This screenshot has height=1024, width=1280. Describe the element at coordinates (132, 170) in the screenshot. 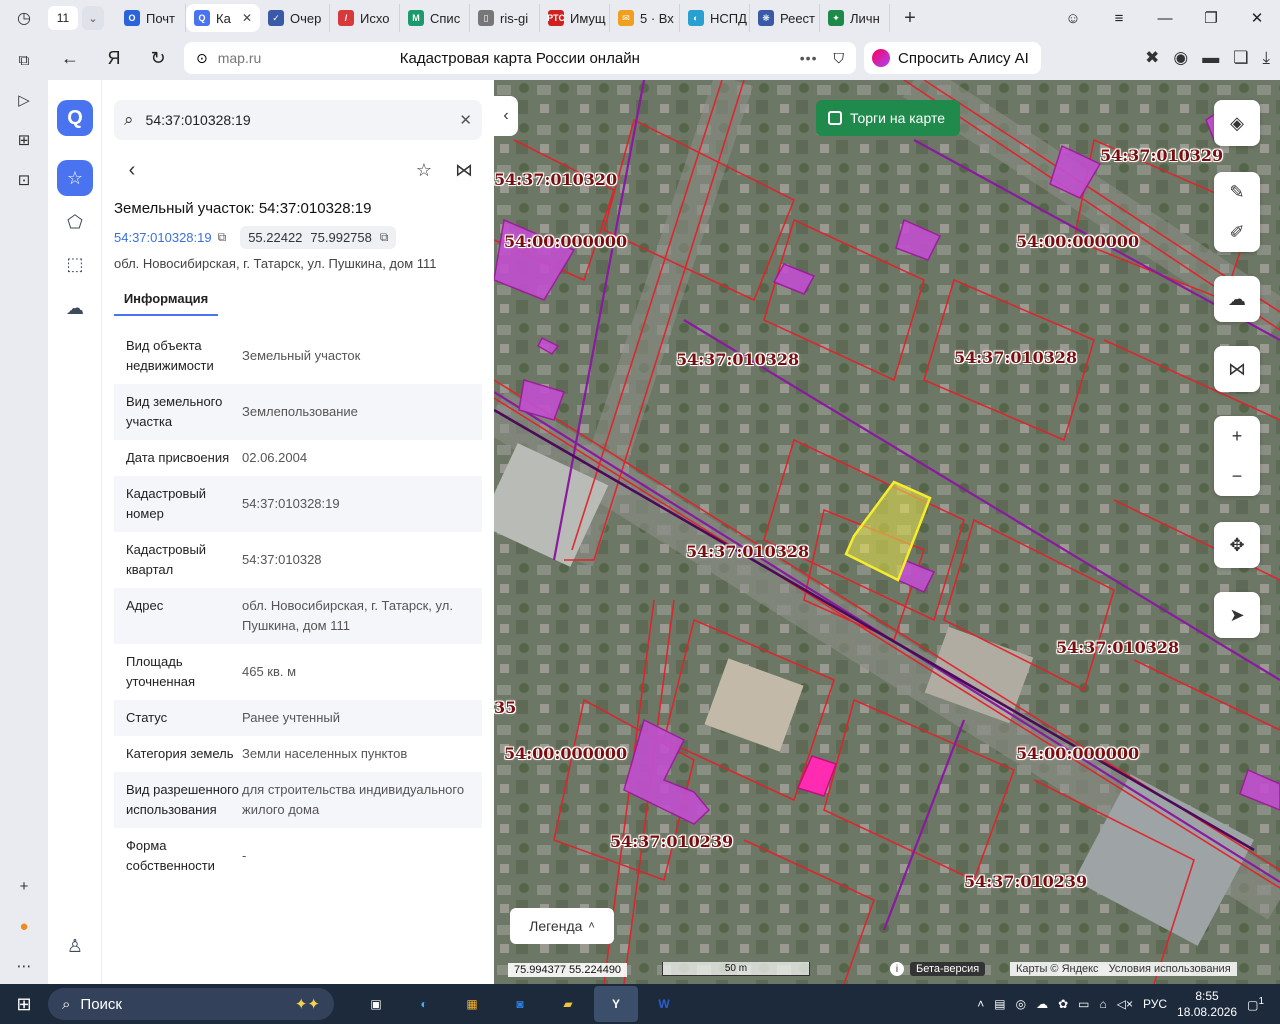

I see `back-chevron-icon: ‹` at that location.